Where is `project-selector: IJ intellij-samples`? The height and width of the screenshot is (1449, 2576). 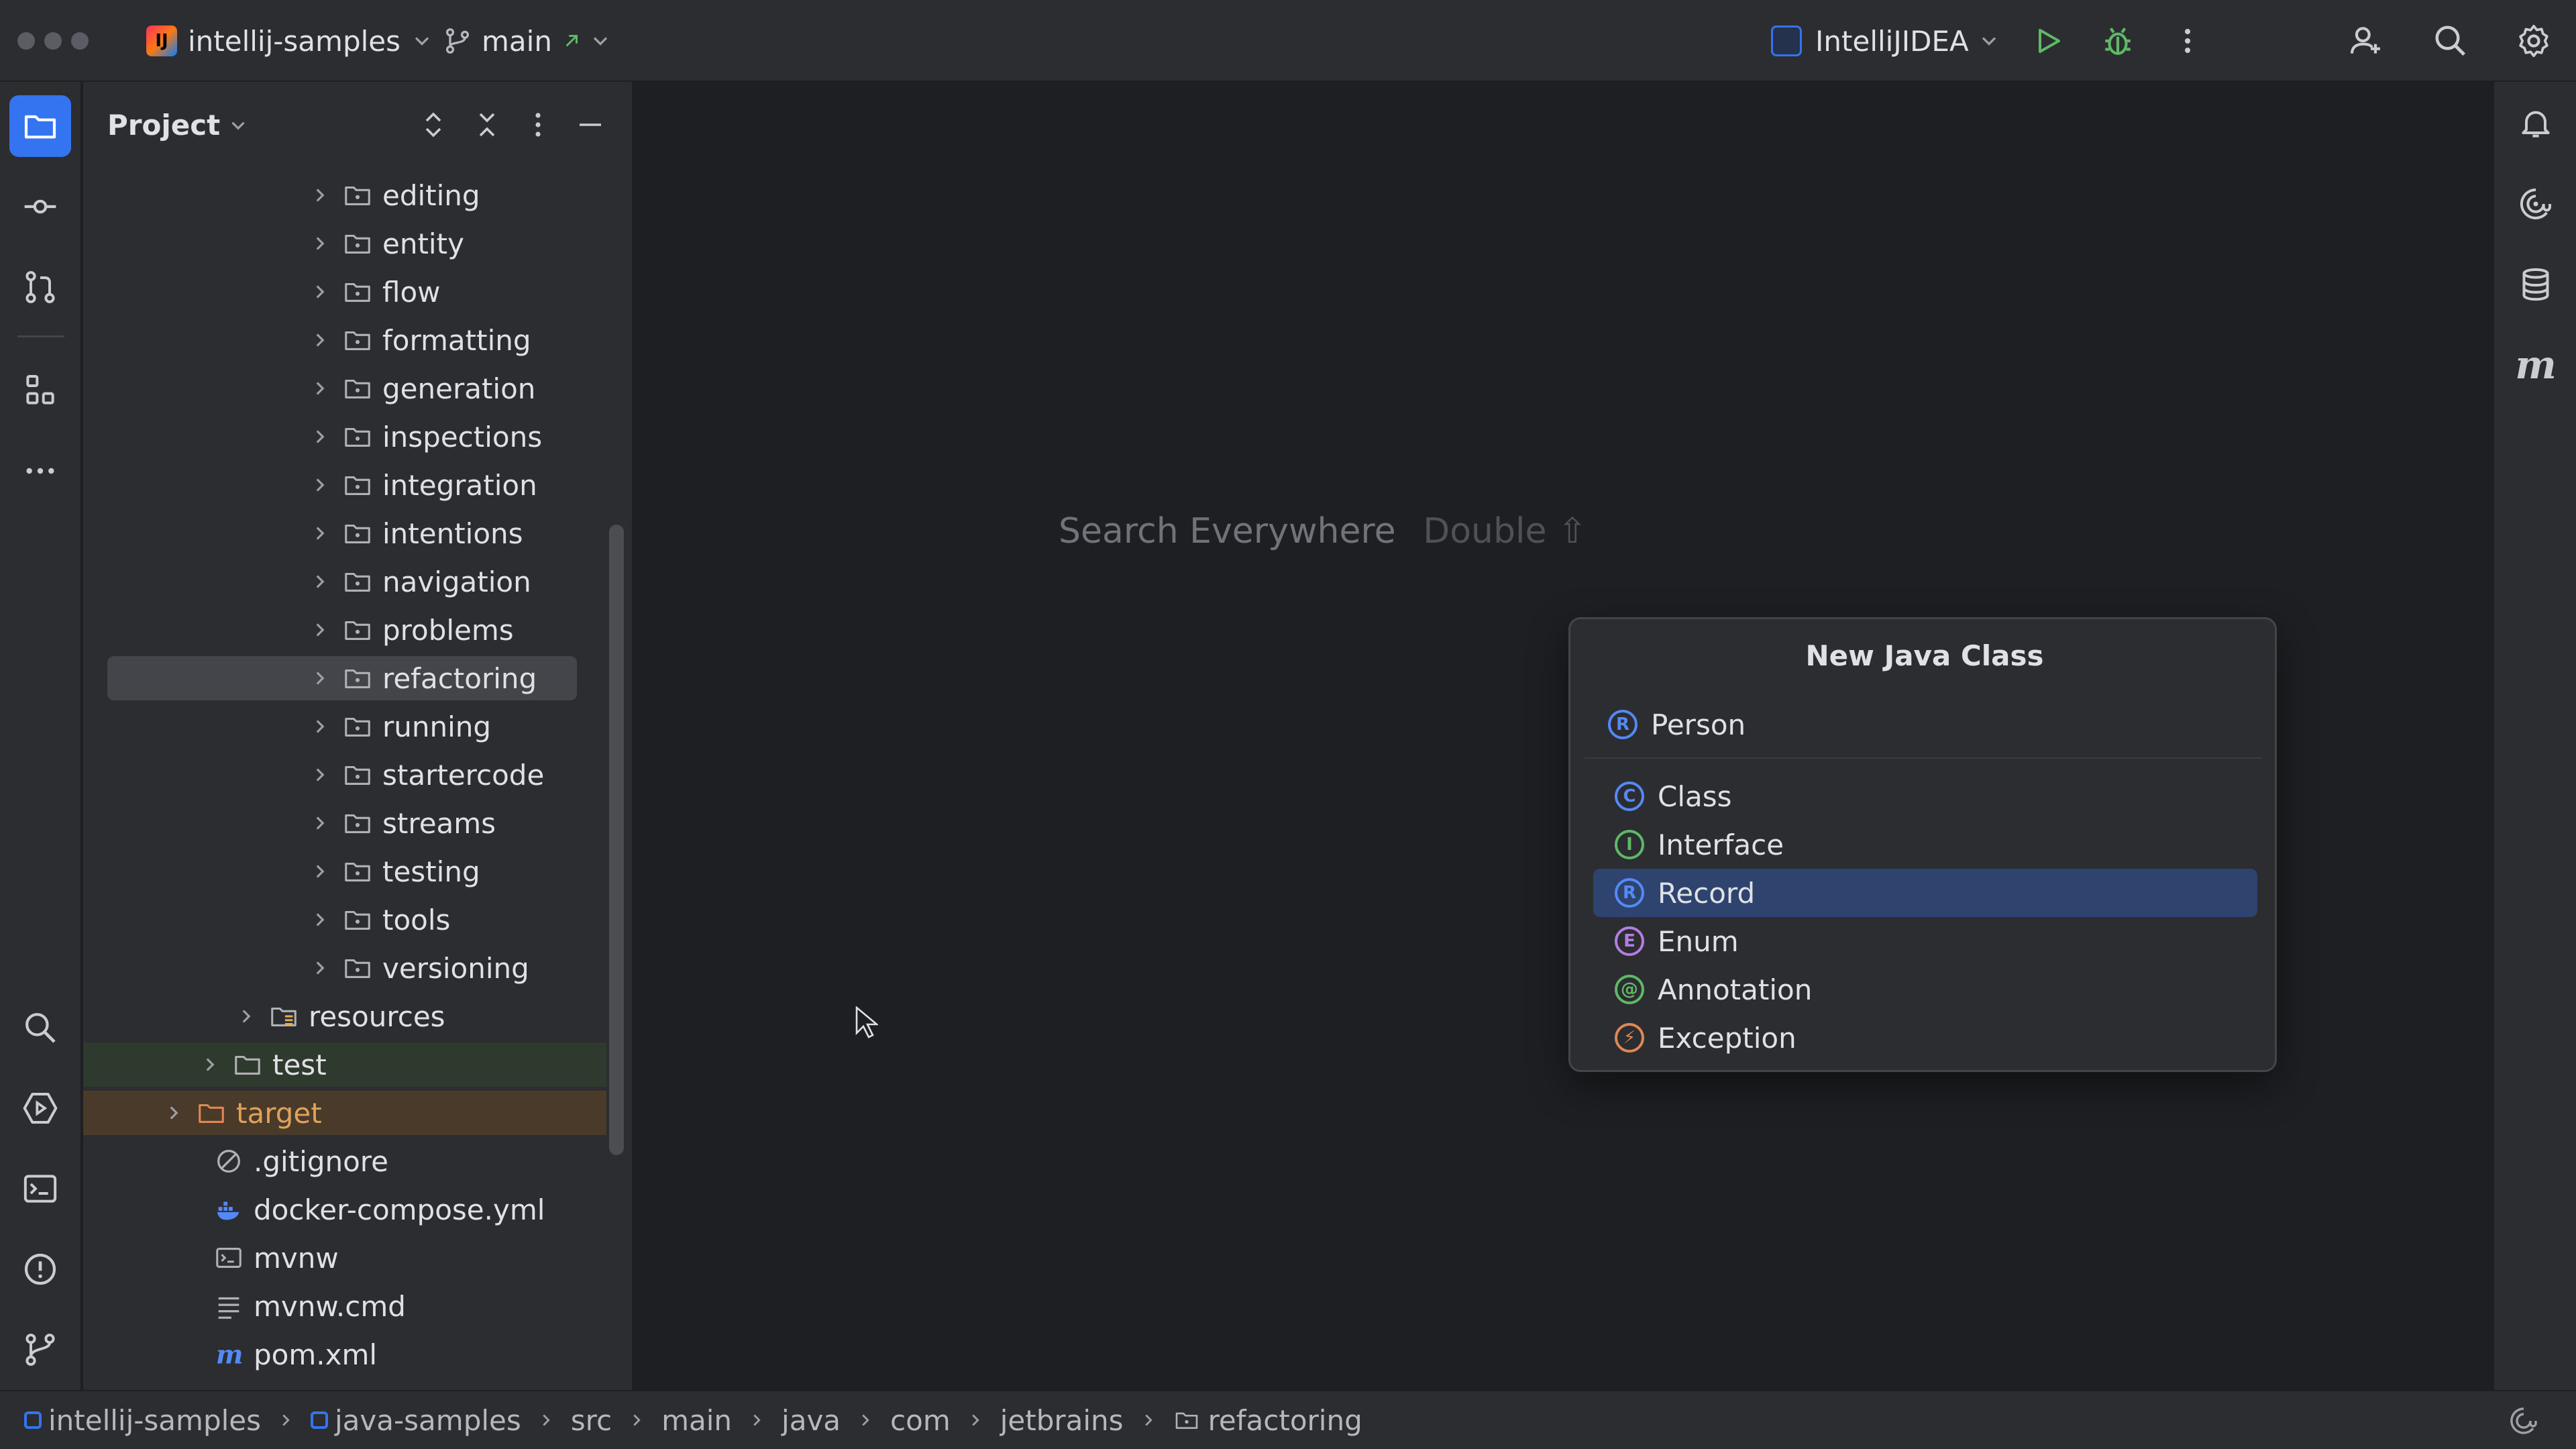 project-selector: IJ intellij-samples is located at coordinates (290, 41).